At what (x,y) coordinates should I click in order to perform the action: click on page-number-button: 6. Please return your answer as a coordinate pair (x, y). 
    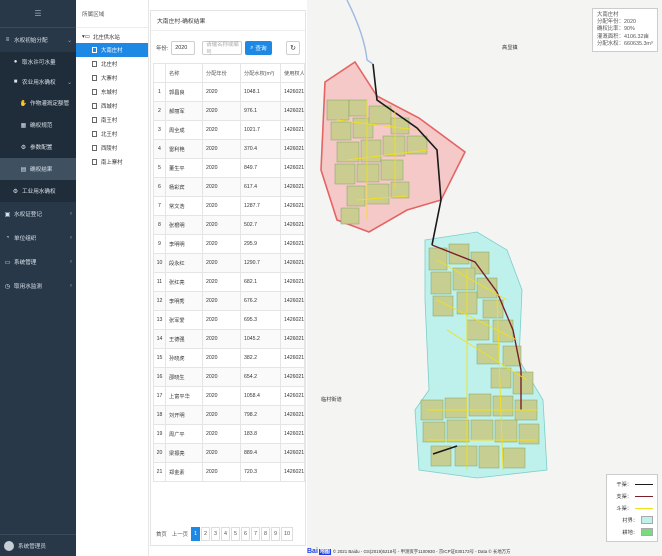
    Looking at the image, I should click on (245, 534).